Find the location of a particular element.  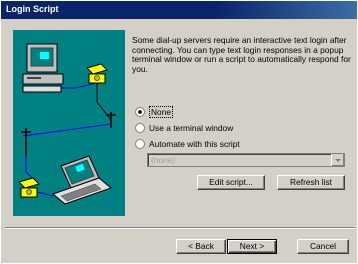

radio-label-terminal: Use a terminal window is located at coordinates (191, 128).